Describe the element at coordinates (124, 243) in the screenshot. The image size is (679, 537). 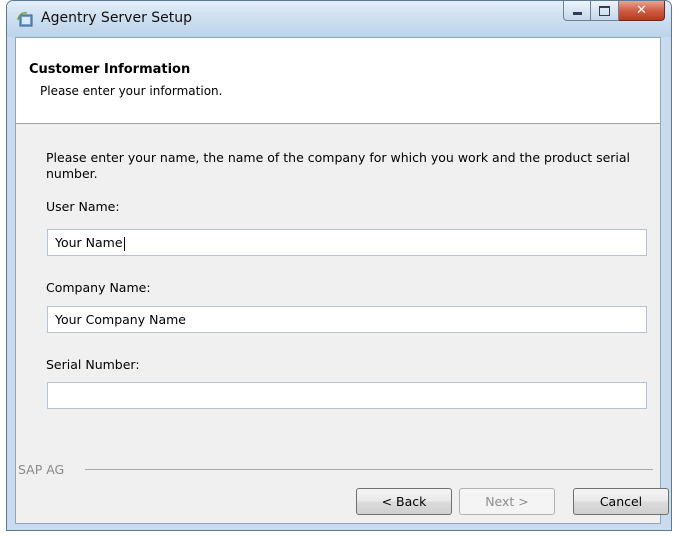
I see `text-caret` at that location.